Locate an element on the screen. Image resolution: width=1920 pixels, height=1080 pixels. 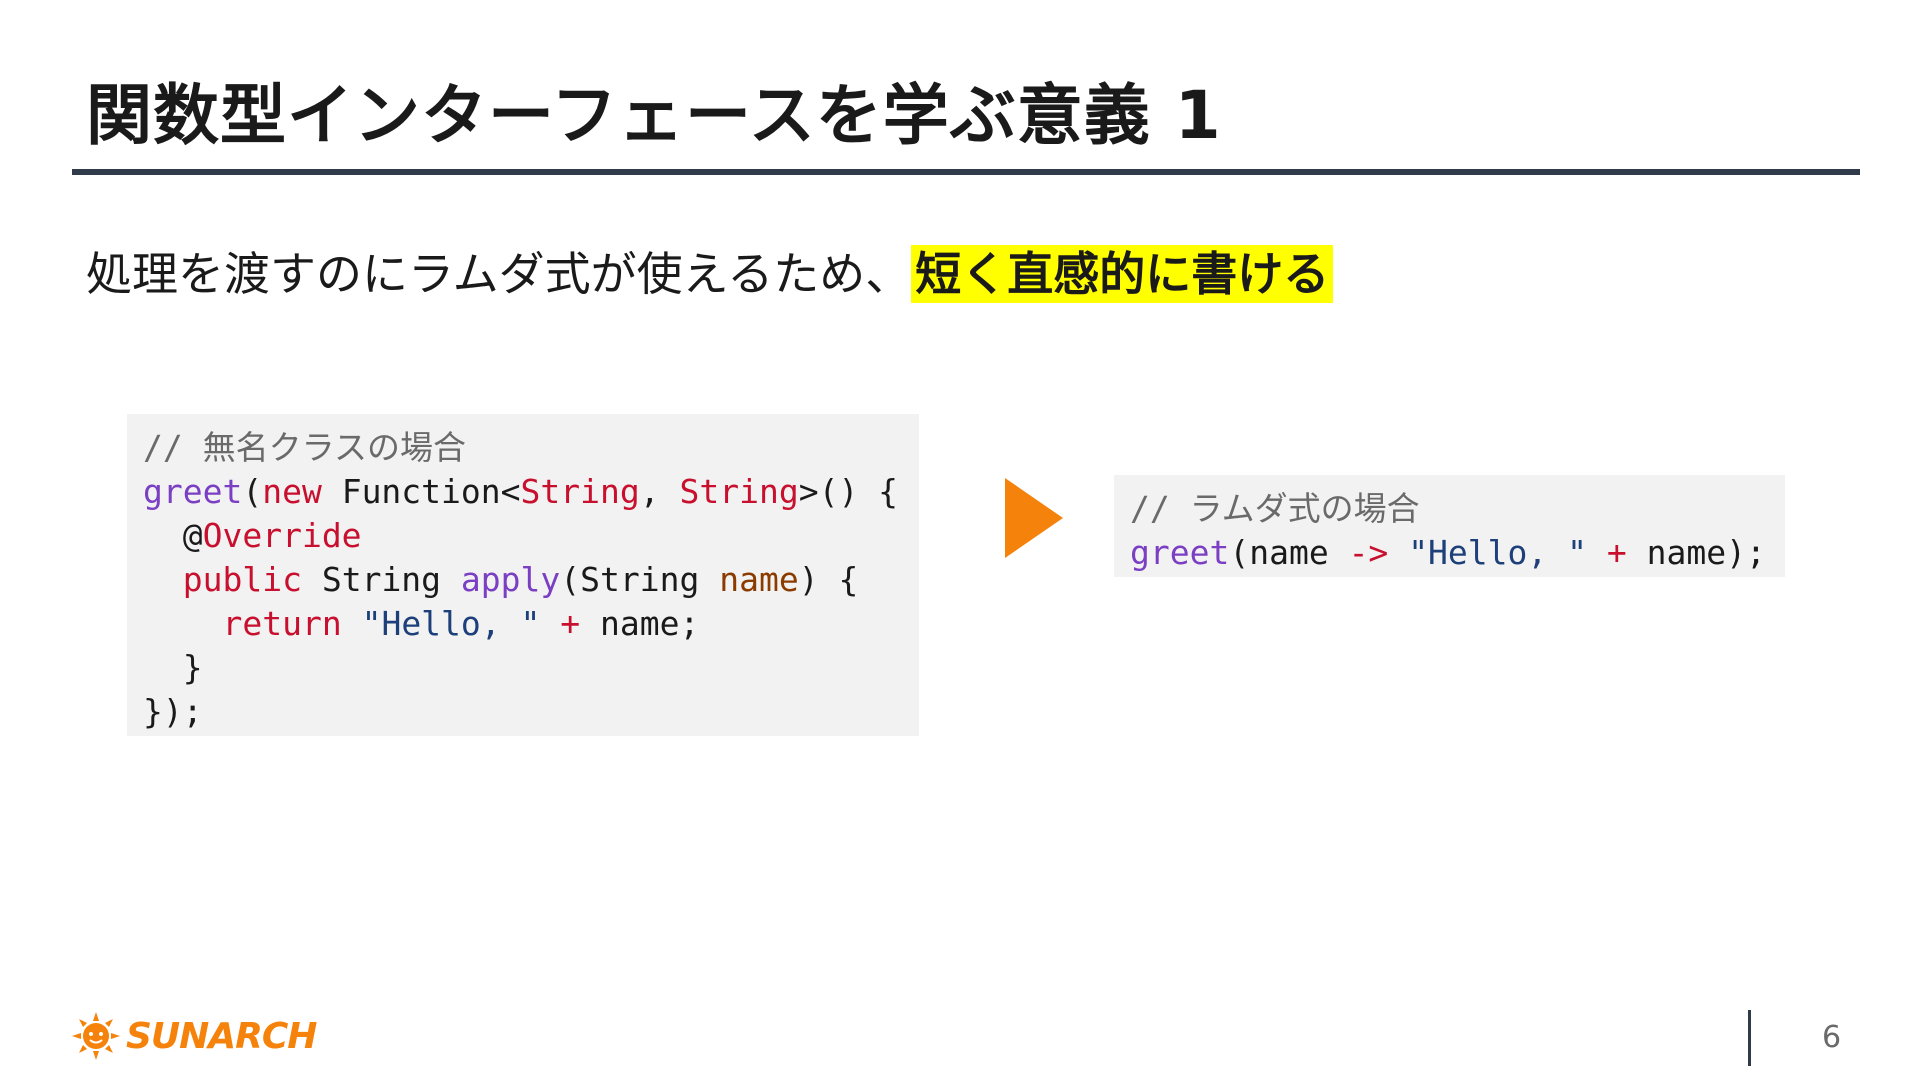
code-line: } is located at coordinates (173, 667).